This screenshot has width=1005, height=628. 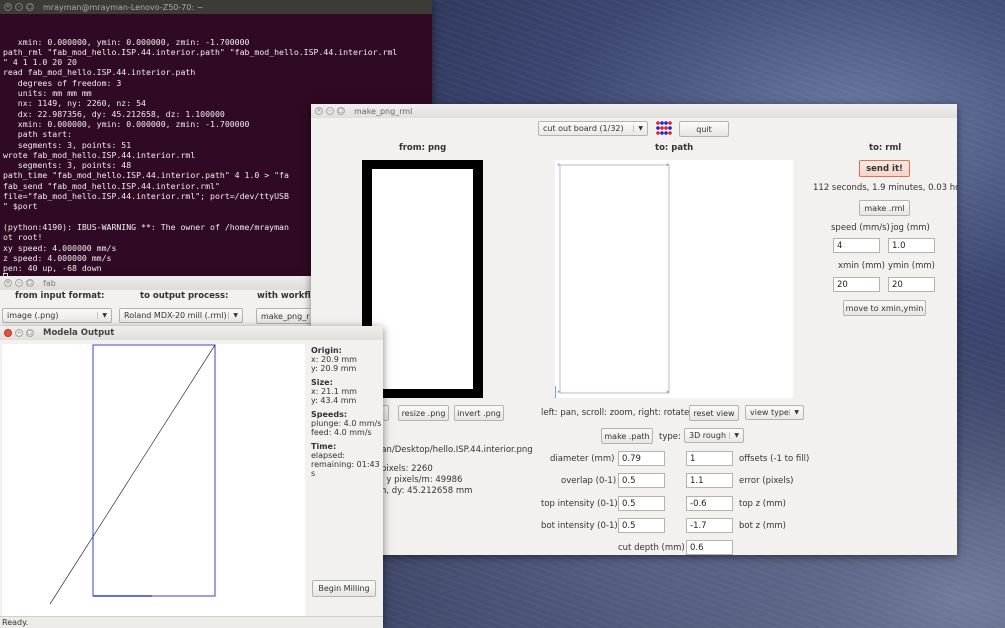 I want to click on output-process-label: to output process:, so click(x=184, y=296).